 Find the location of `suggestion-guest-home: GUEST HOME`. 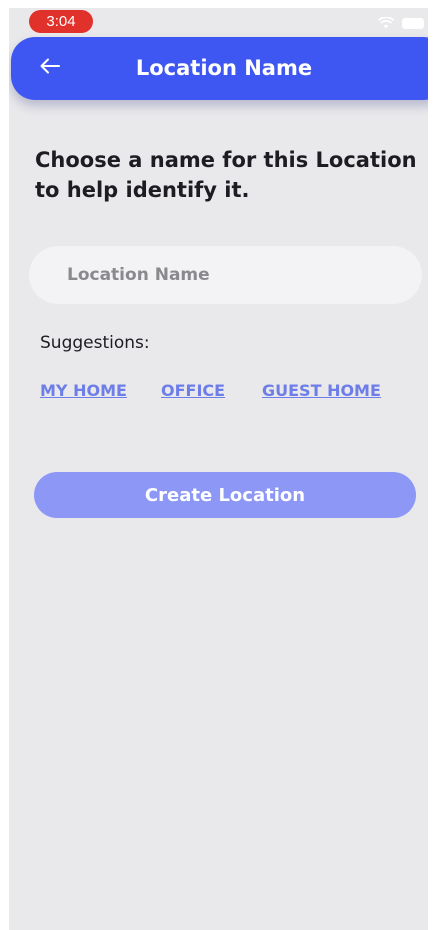

suggestion-guest-home: GUEST HOME is located at coordinates (321, 390).